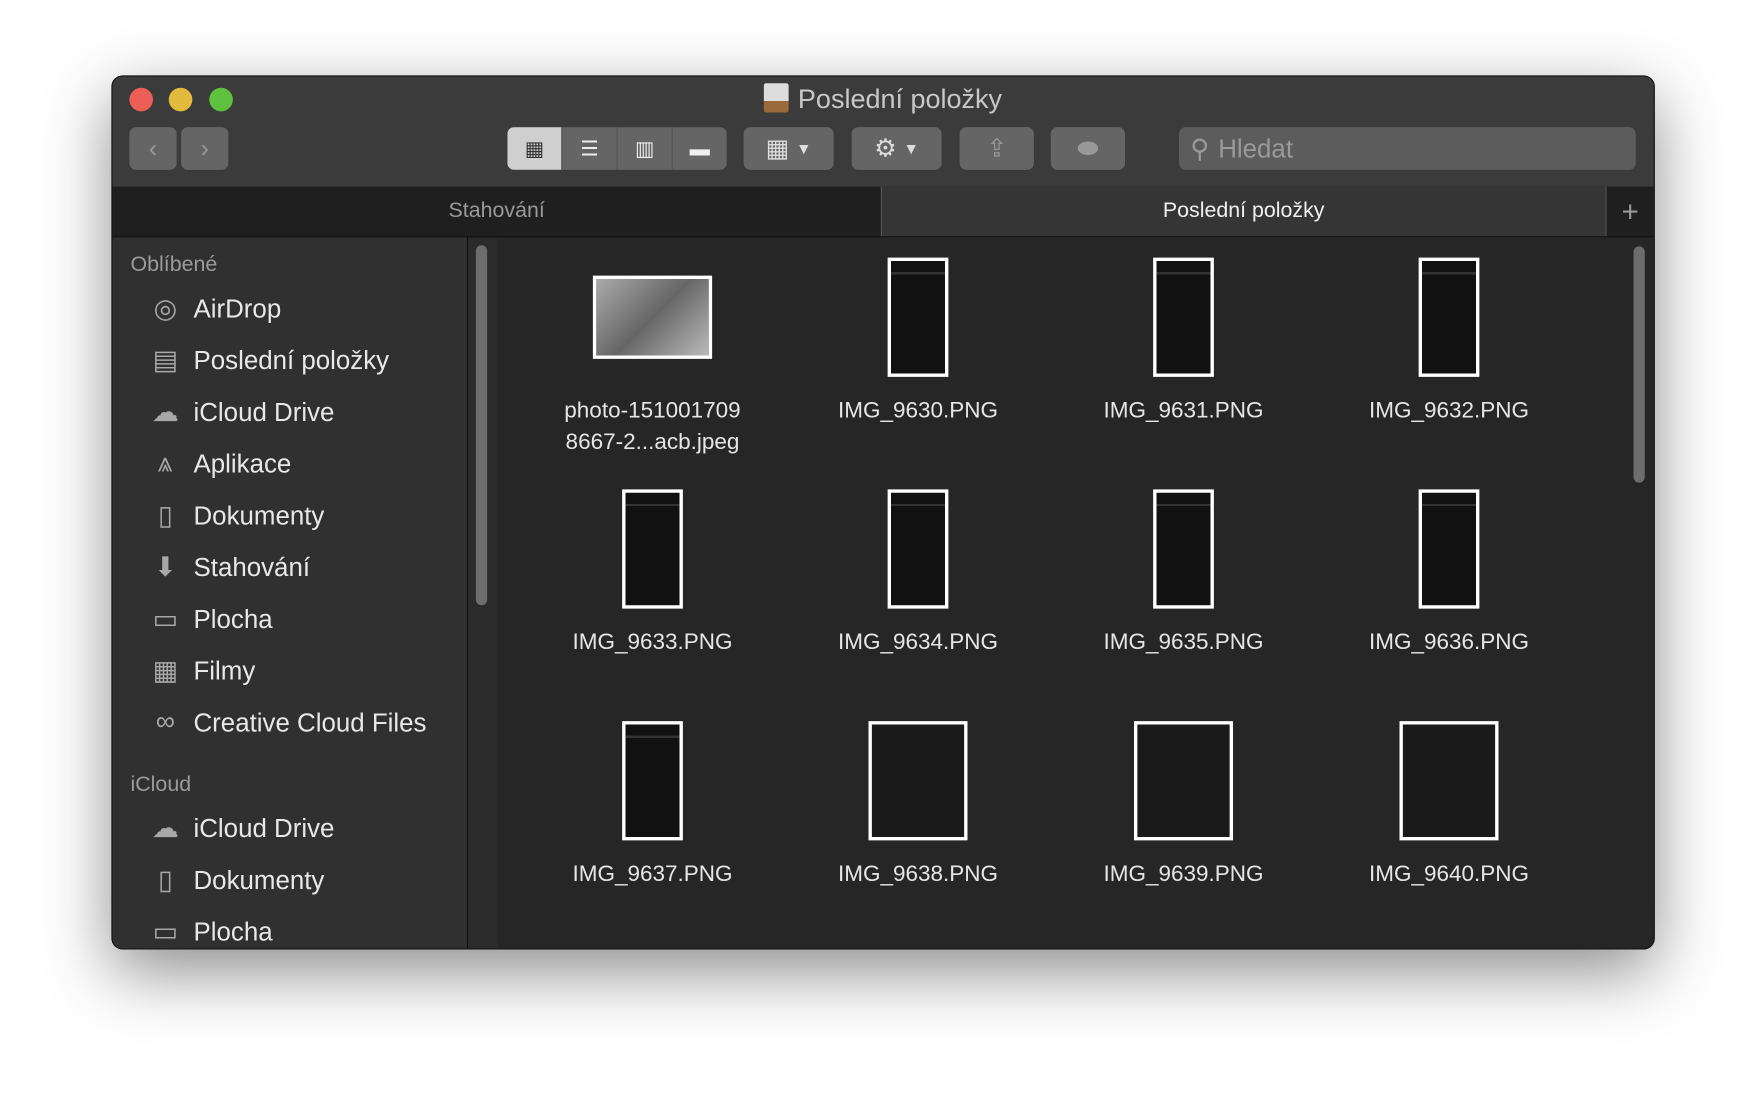  Describe the element at coordinates (1407, 148) in the screenshot. I see `search-input: ⚲ Hledat` at that location.